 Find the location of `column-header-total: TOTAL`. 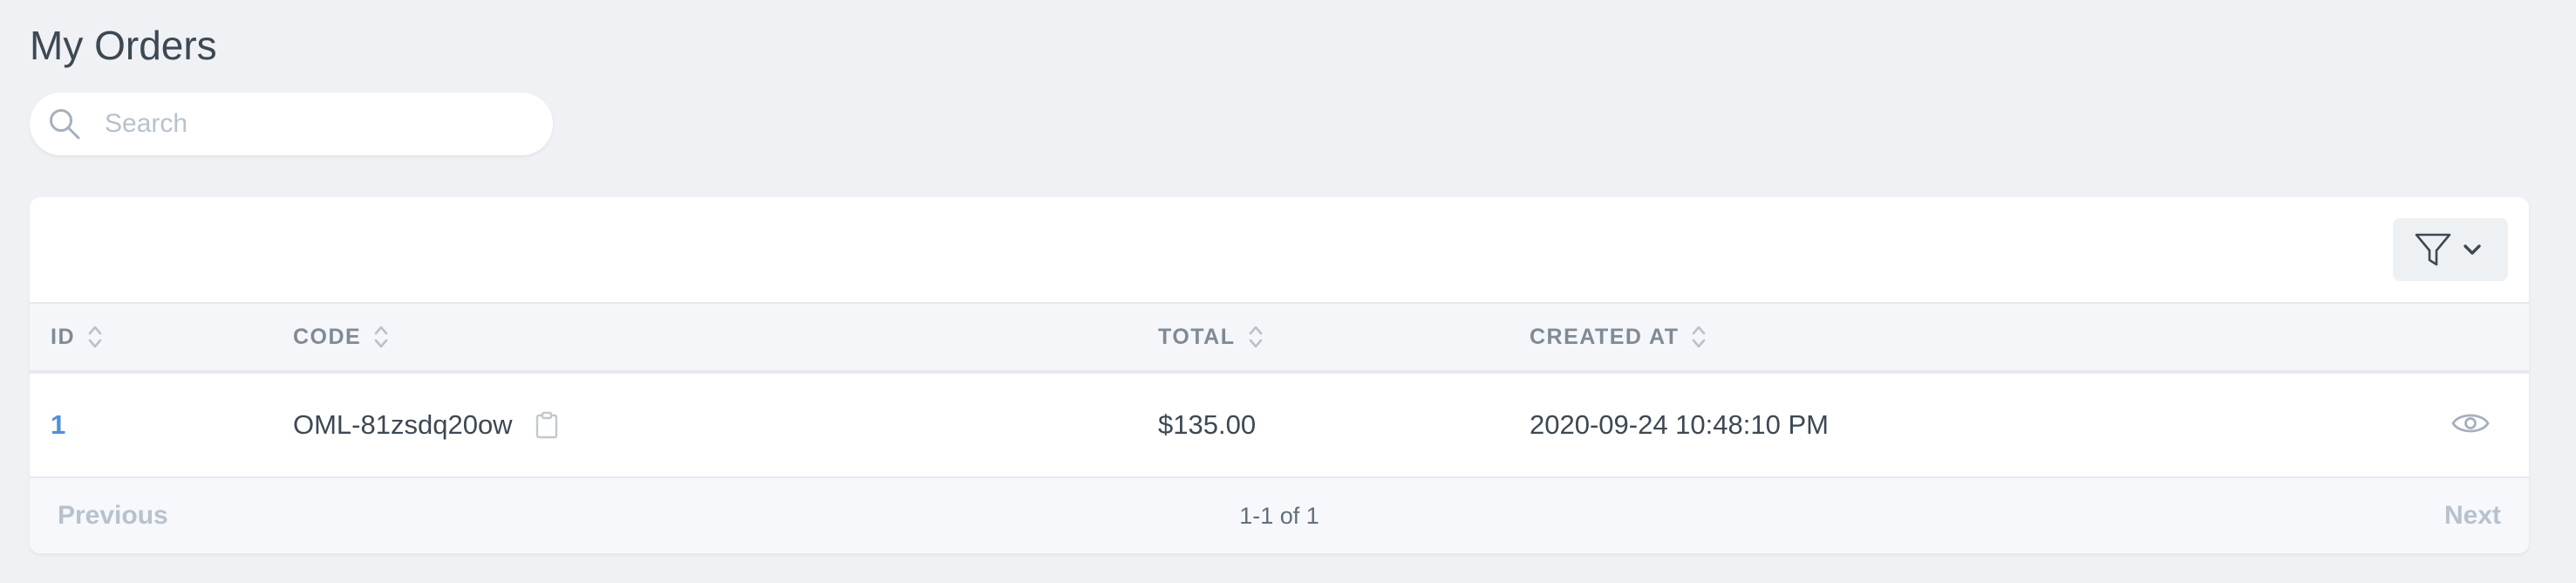

column-header-total: TOTAL is located at coordinates (1211, 337).